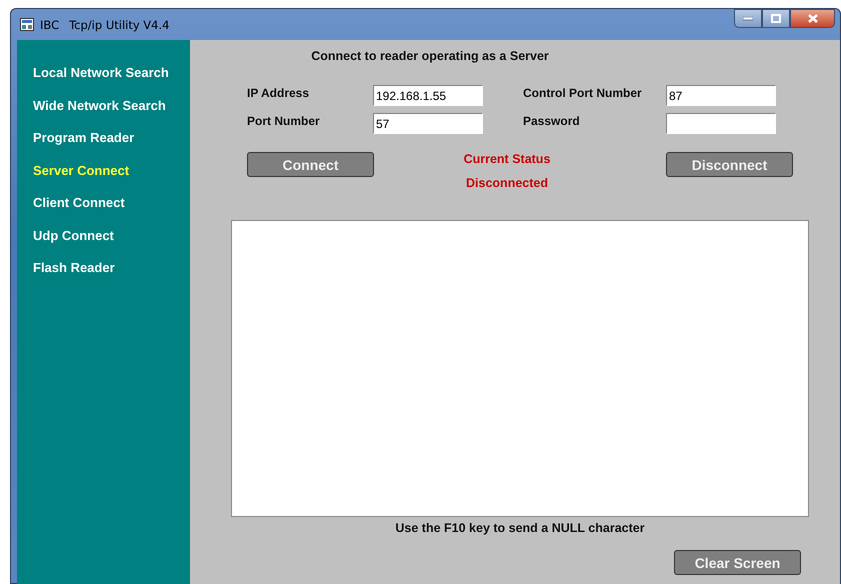  I want to click on sidebar-item: Udp Connect, so click(103, 242).